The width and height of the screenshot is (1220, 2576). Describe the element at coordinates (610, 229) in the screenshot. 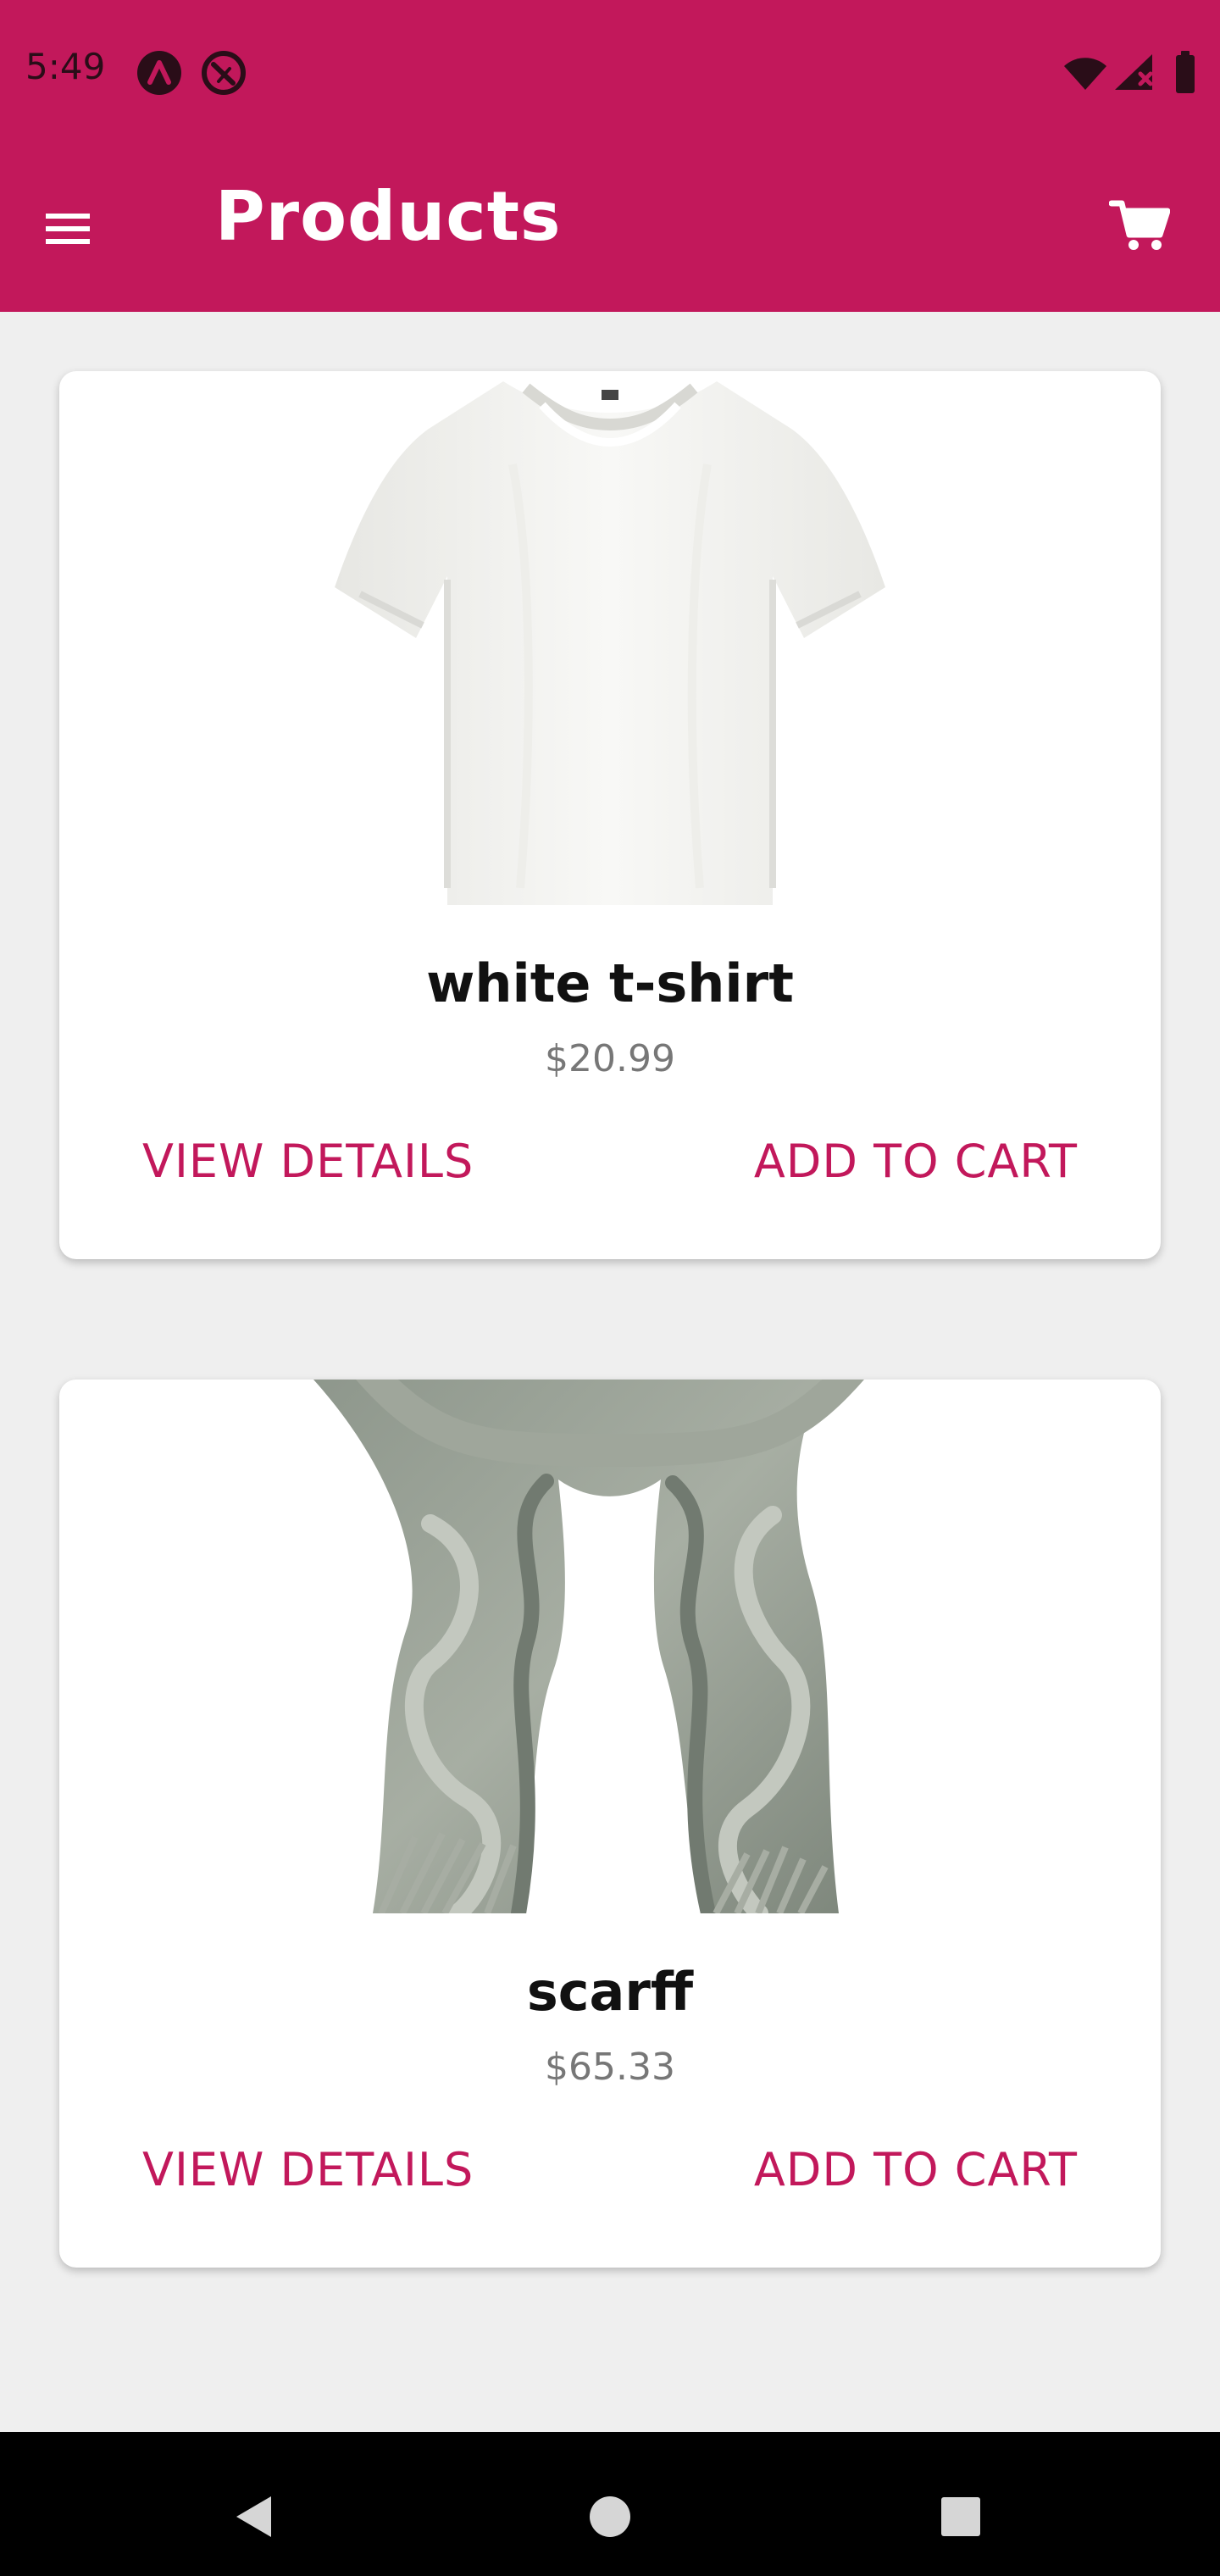

I see `toolbar: Products` at that location.